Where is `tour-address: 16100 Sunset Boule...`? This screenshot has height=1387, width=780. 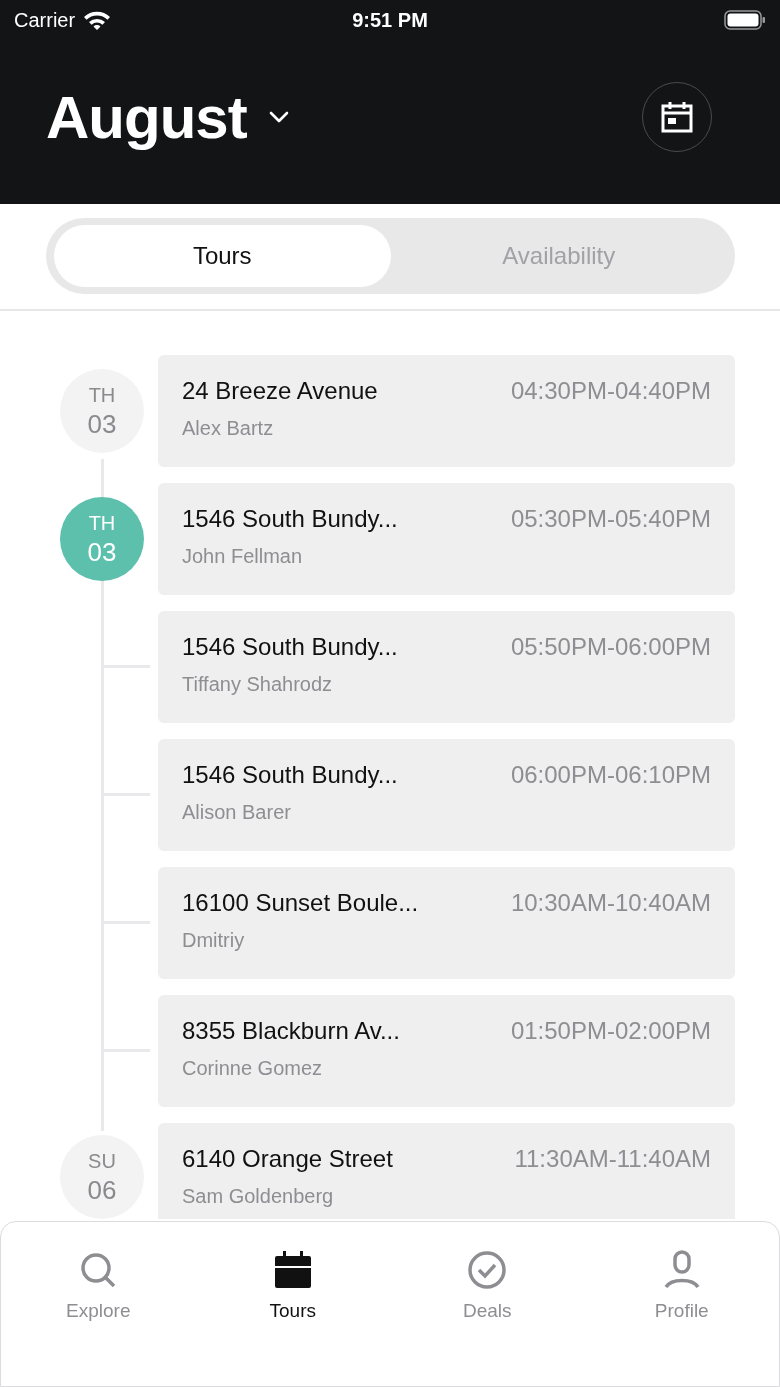
tour-address: 16100 Sunset Boule... is located at coordinates (300, 903).